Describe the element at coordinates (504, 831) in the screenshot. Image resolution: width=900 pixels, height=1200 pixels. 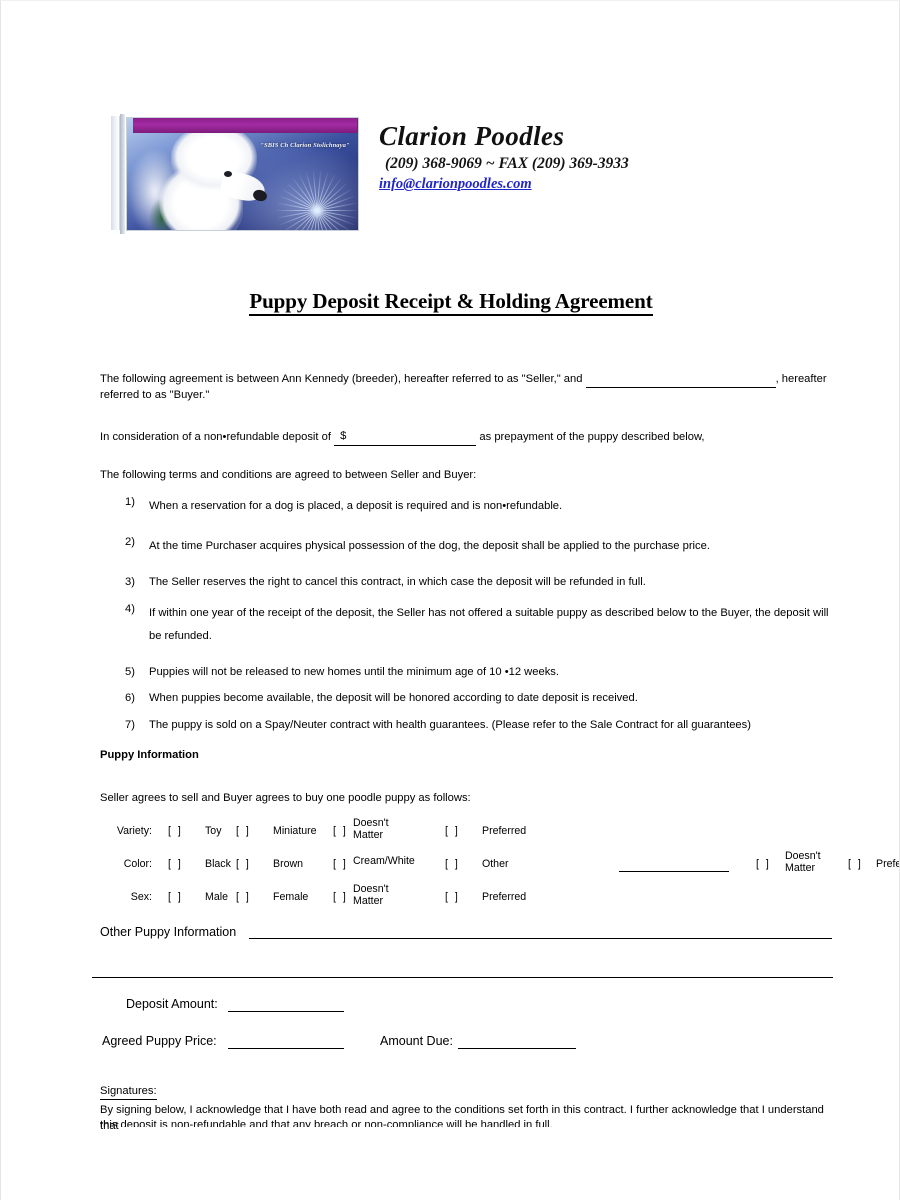
I see `option-label-variety-preferred: Preferred` at that location.